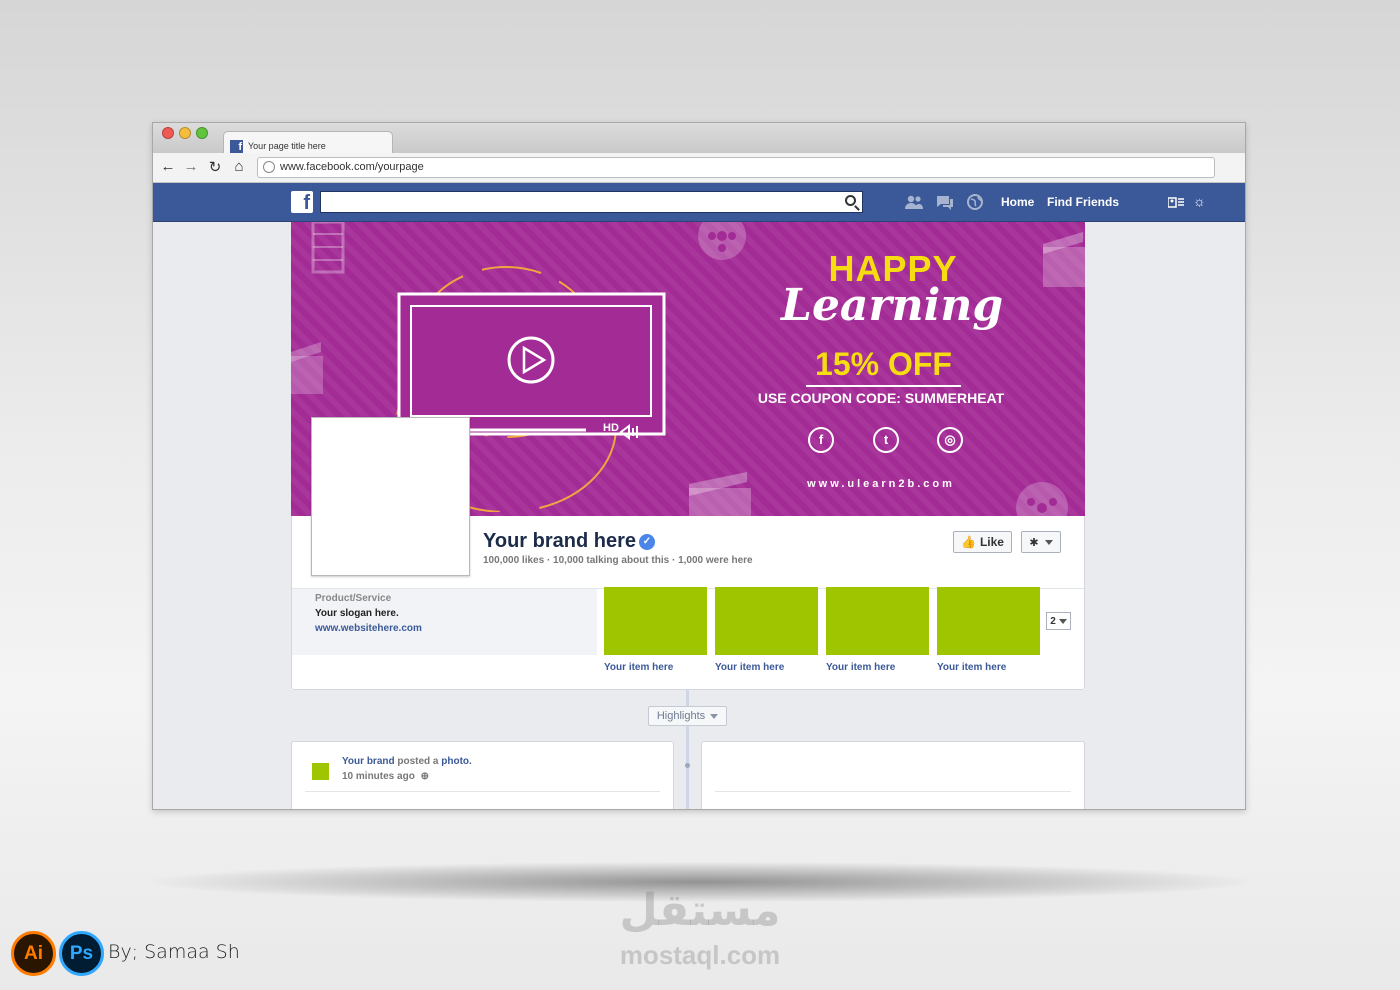  What do you see at coordinates (591, 202) in the screenshot?
I see `facebook-search-input` at bounding box center [591, 202].